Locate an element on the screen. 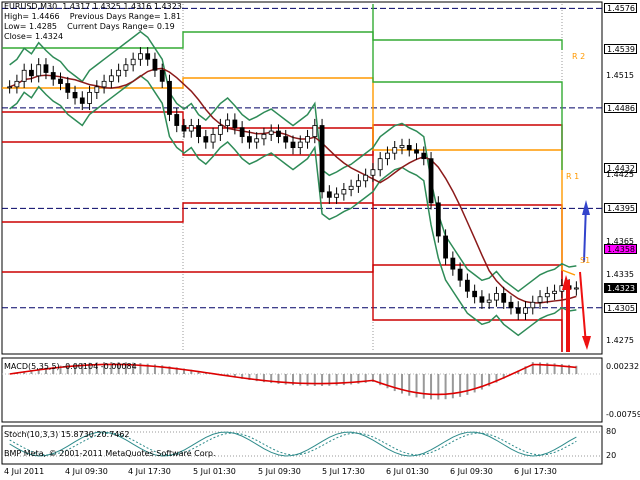 The height and width of the screenshot is (480, 640). price-tag: 1.4539 is located at coordinates (620, 49).